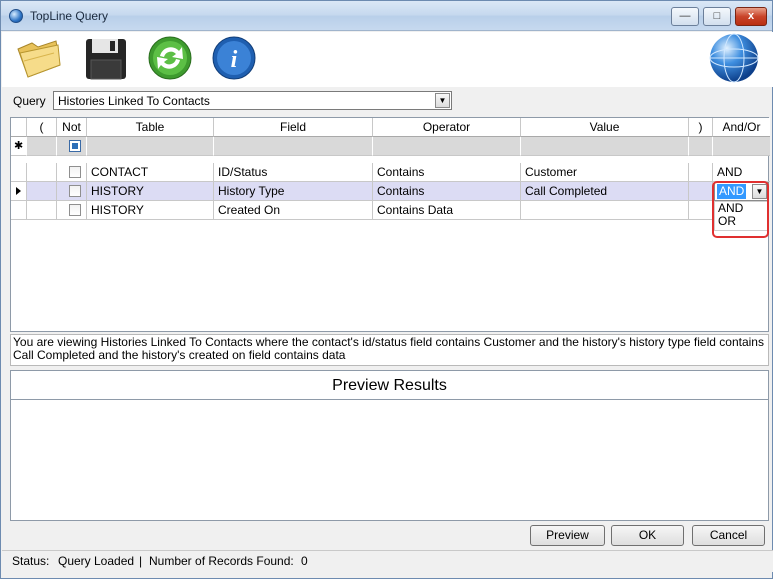 This screenshot has width=773, height=579. What do you see at coordinates (31, 561) in the screenshot?
I see `status-label: Status:` at bounding box center [31, 561].